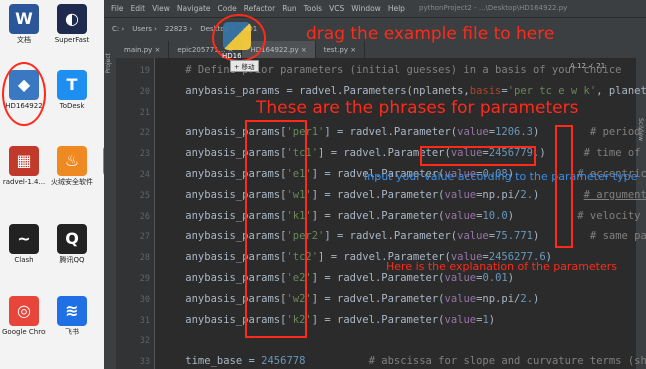 This screenshot has width=646, height=369. Describe the element at coordinates (144, 320) in the screenshot. I see `line-number: 31` at that location.